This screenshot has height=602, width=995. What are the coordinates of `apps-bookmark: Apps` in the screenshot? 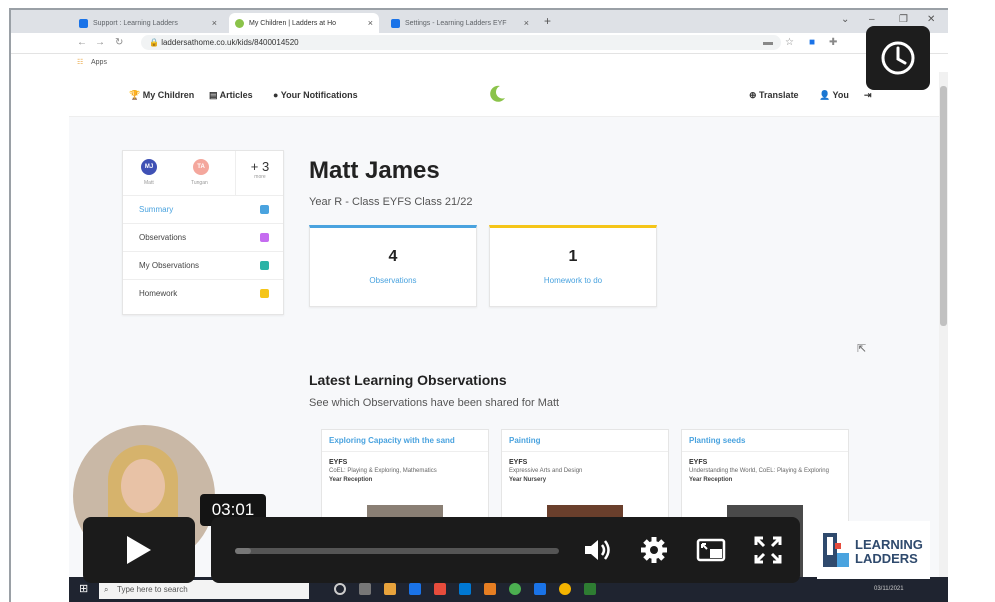 It's located at (99, 62).